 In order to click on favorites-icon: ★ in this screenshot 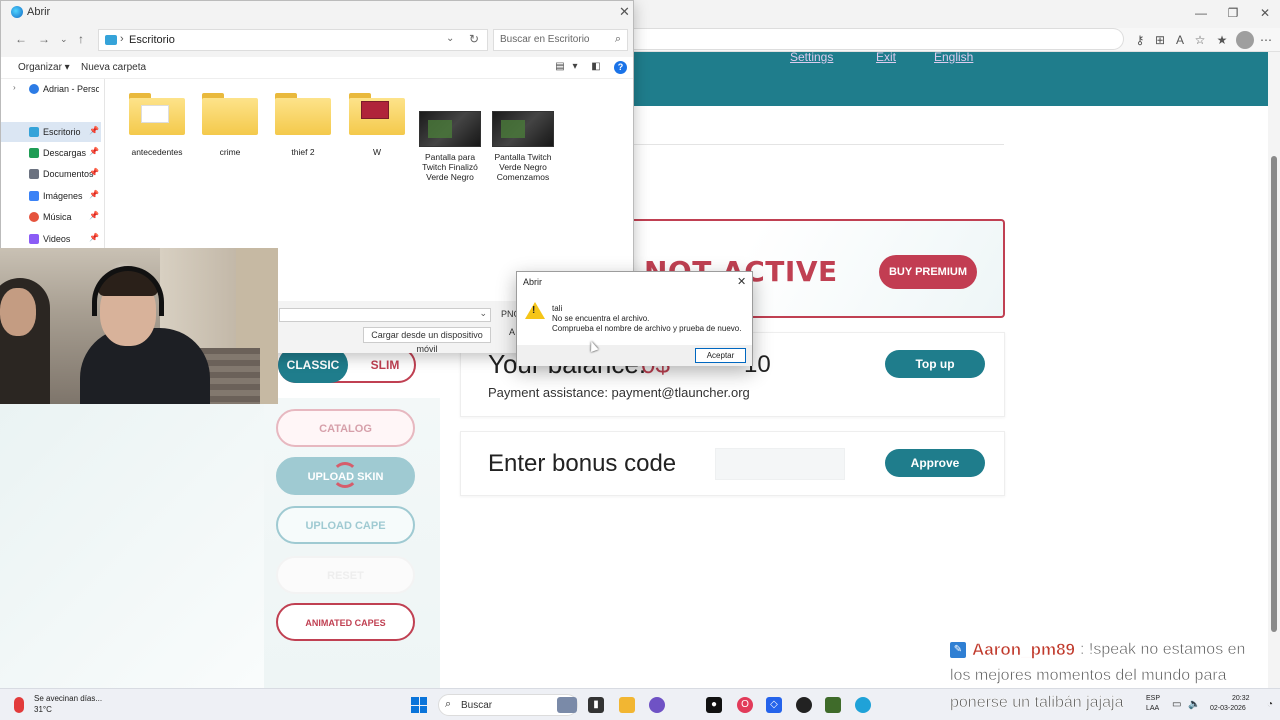, I will do `click(1222, 40)`.